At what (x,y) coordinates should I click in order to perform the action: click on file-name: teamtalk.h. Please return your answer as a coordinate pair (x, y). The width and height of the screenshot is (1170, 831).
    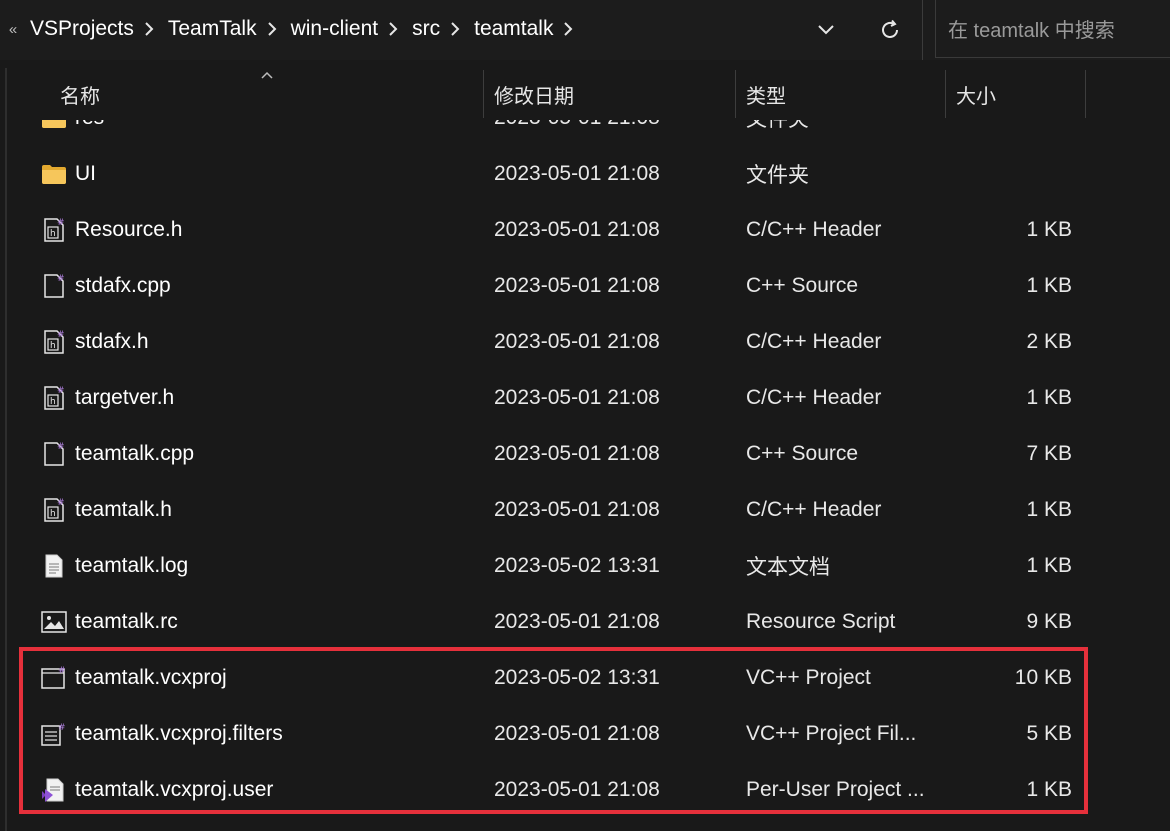
    Looking at the image, I should click on (123, 509).